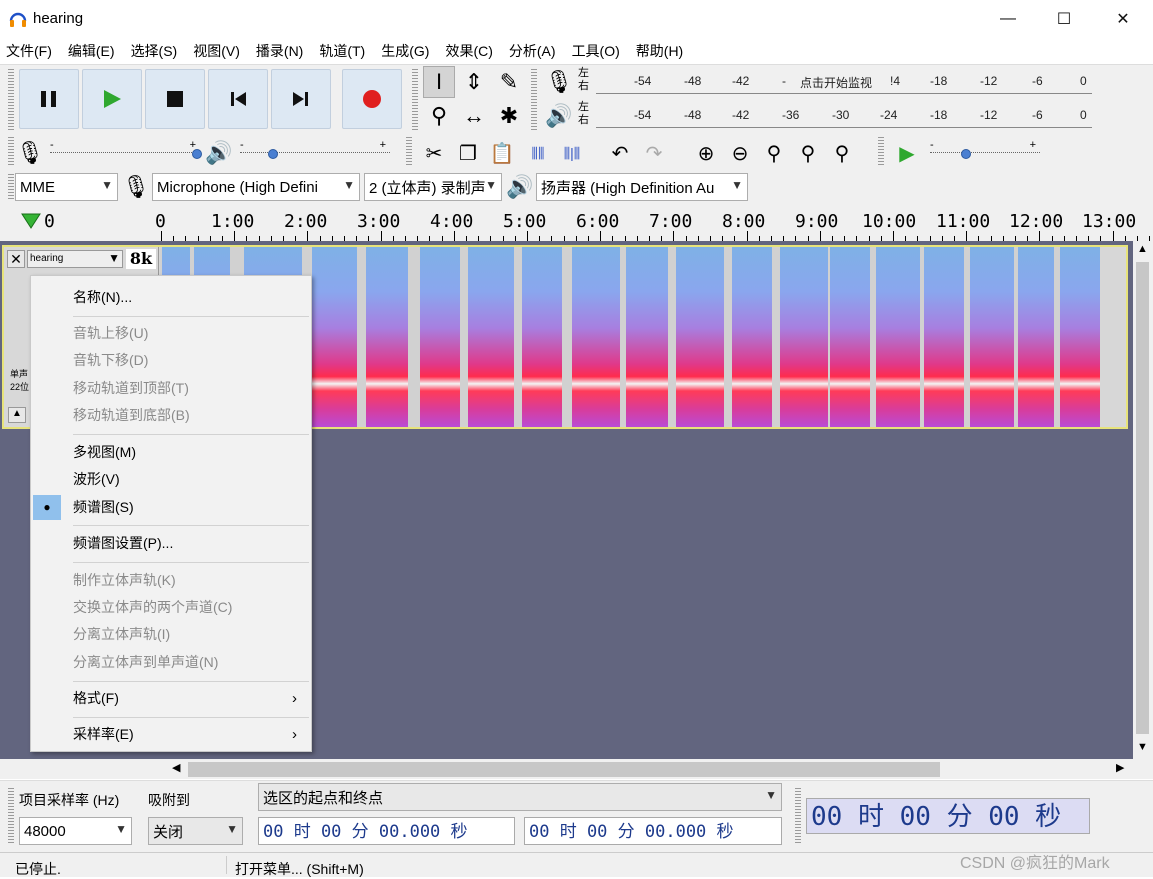 The width and height of the screenshot is (1153, 879). I want to click on playback-device-select: 扬声器 (High Definition Au ▼, so click(642, 187).